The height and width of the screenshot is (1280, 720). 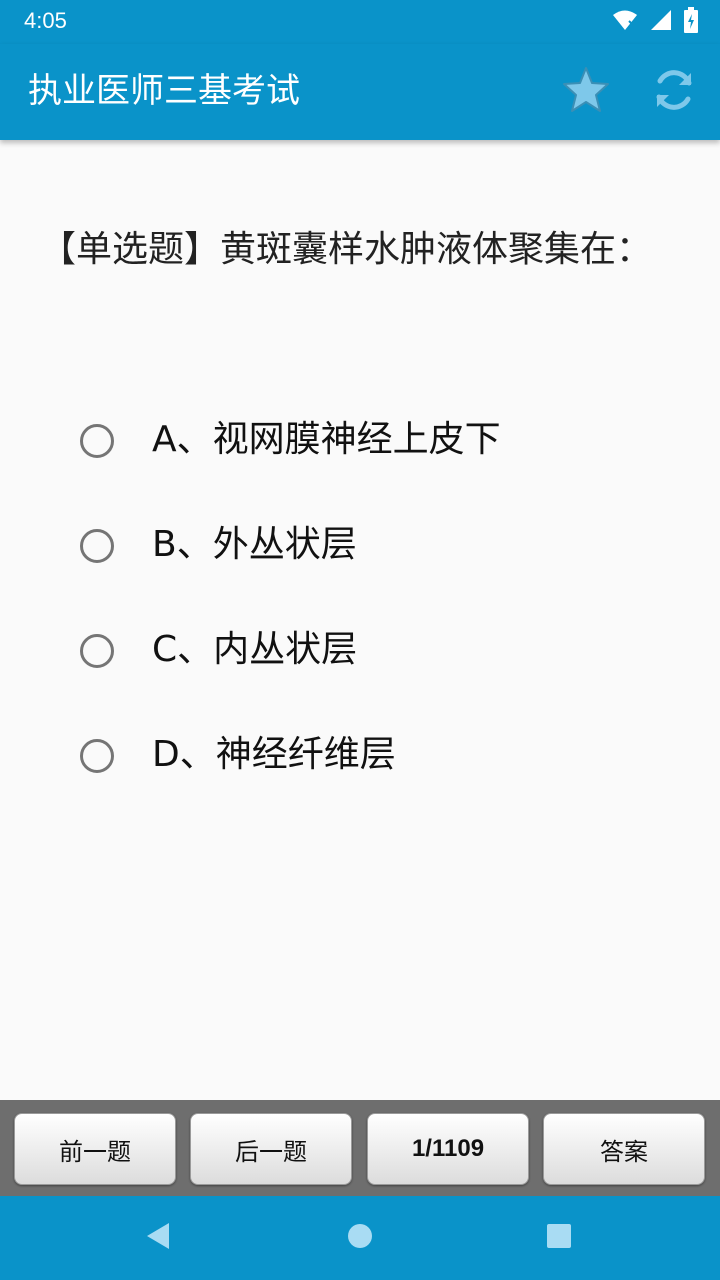 What do you see at coordinates (97, 756) in the screenshot?
I see `radio-d` at bounding box center [97, 756].